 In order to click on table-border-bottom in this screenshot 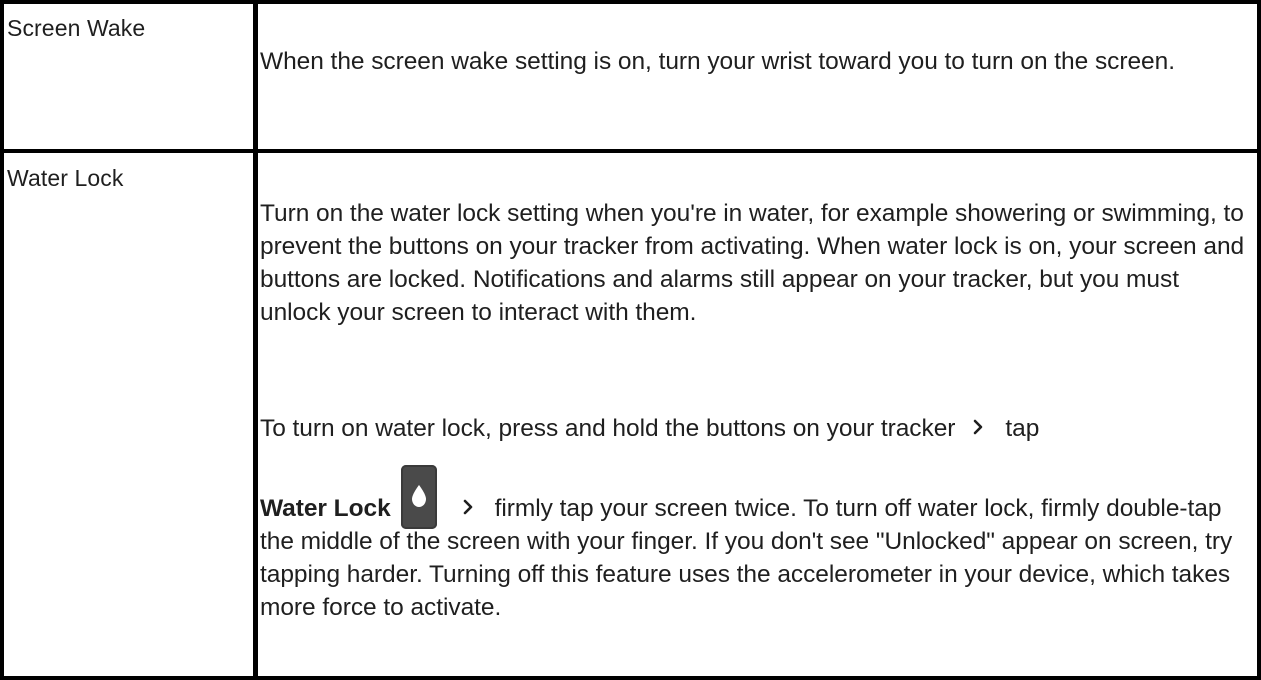, I will do `click(630, 678)`.